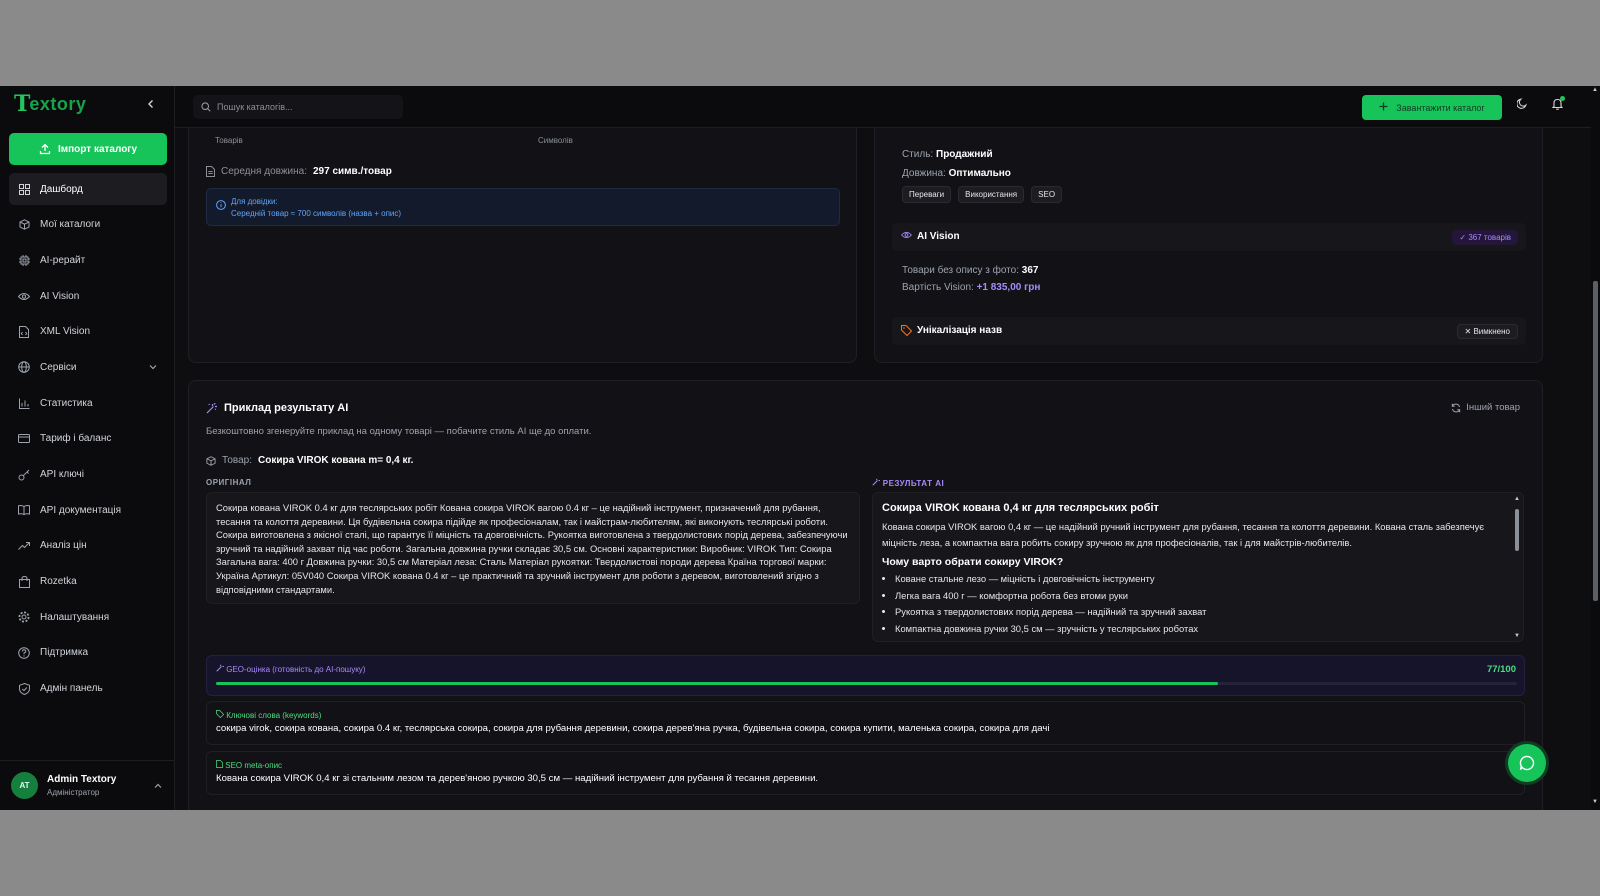 Image resolution: width=1600 pixels, height=896 pixels. What do you see at coordinates (913, 483) in the screenshot?
I see `result-label: РЕЗУЛЬТАТ AI` at bounding box center [913, 483].